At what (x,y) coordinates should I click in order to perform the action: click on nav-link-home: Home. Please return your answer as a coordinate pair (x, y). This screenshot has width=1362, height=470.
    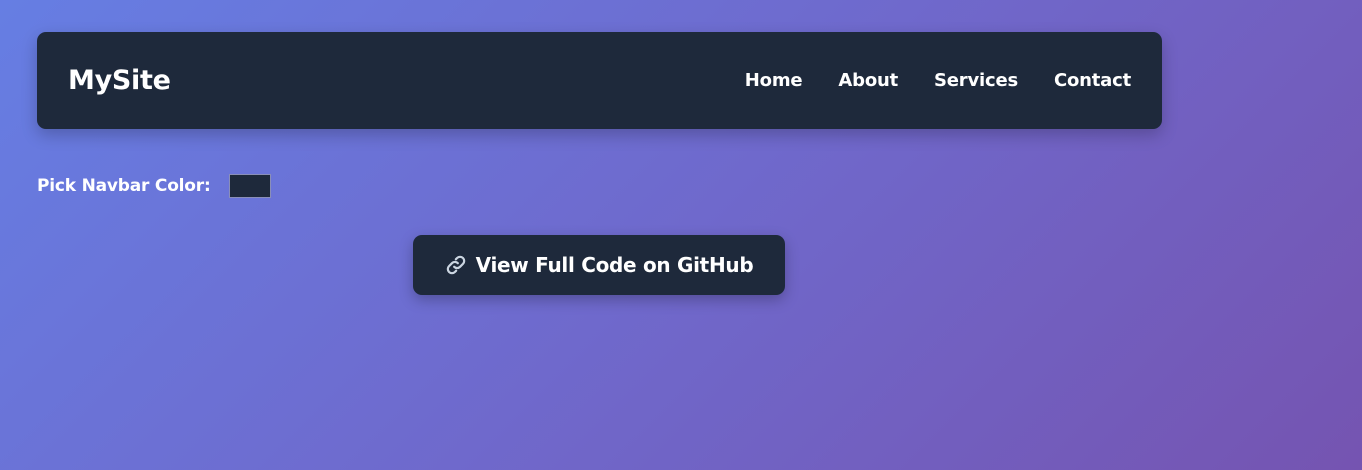
    Looking at the image, I should click on (774, 80).